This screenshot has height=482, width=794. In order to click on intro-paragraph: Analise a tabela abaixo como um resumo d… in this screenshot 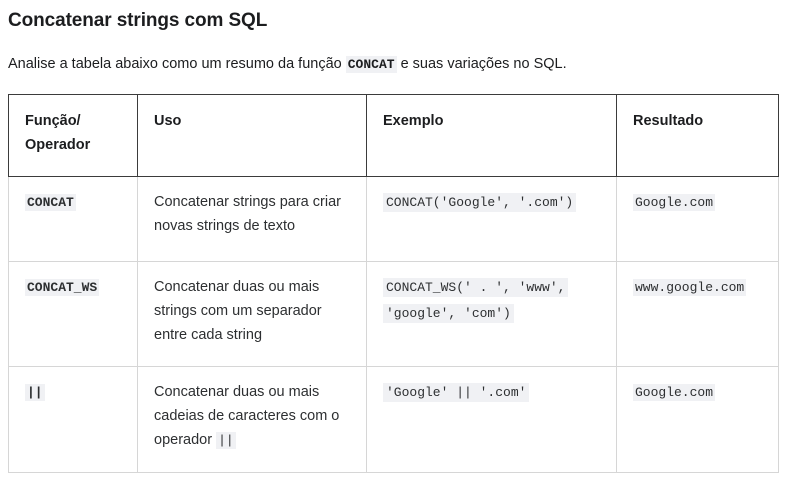, I will do `click(287, 64)`.